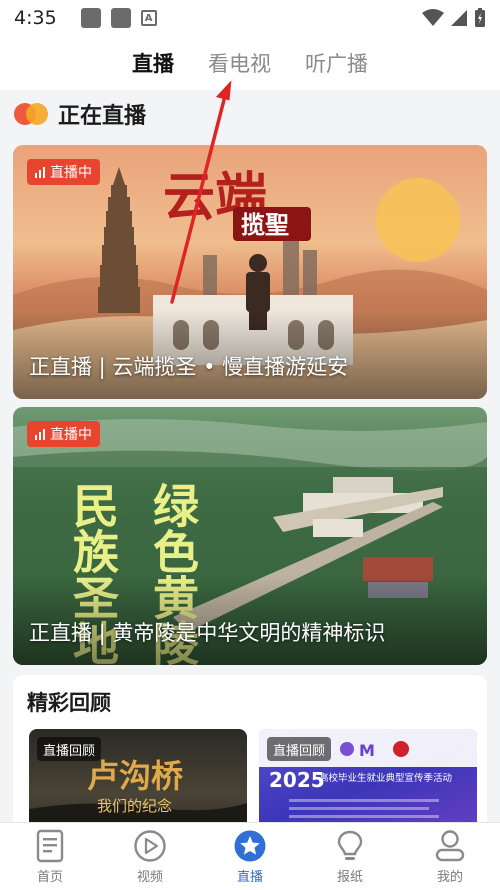 The image size is (500, 890). Describe the element at coordinates (134, 806) in the screenshot. I see `review-card-art-subtitle: 我们的纪念` at that location.